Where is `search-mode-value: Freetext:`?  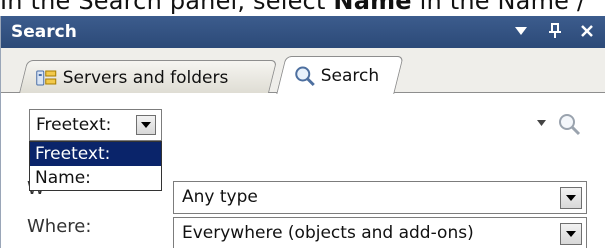 search-mode-value: Freetext: is located at coordinates (74, 125).